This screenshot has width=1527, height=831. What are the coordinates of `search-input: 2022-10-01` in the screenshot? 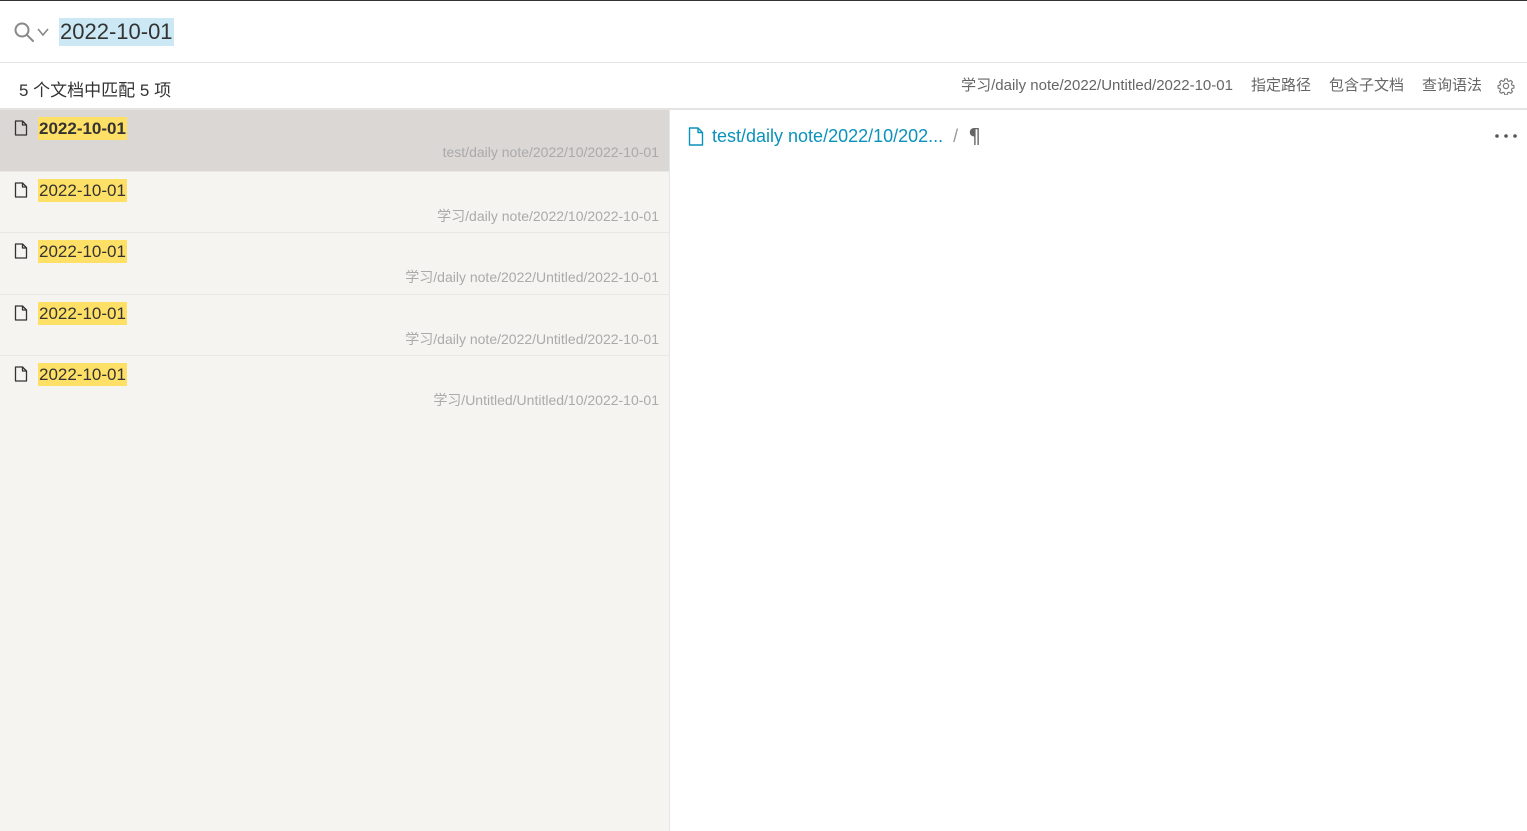 It's located at (116, 32).